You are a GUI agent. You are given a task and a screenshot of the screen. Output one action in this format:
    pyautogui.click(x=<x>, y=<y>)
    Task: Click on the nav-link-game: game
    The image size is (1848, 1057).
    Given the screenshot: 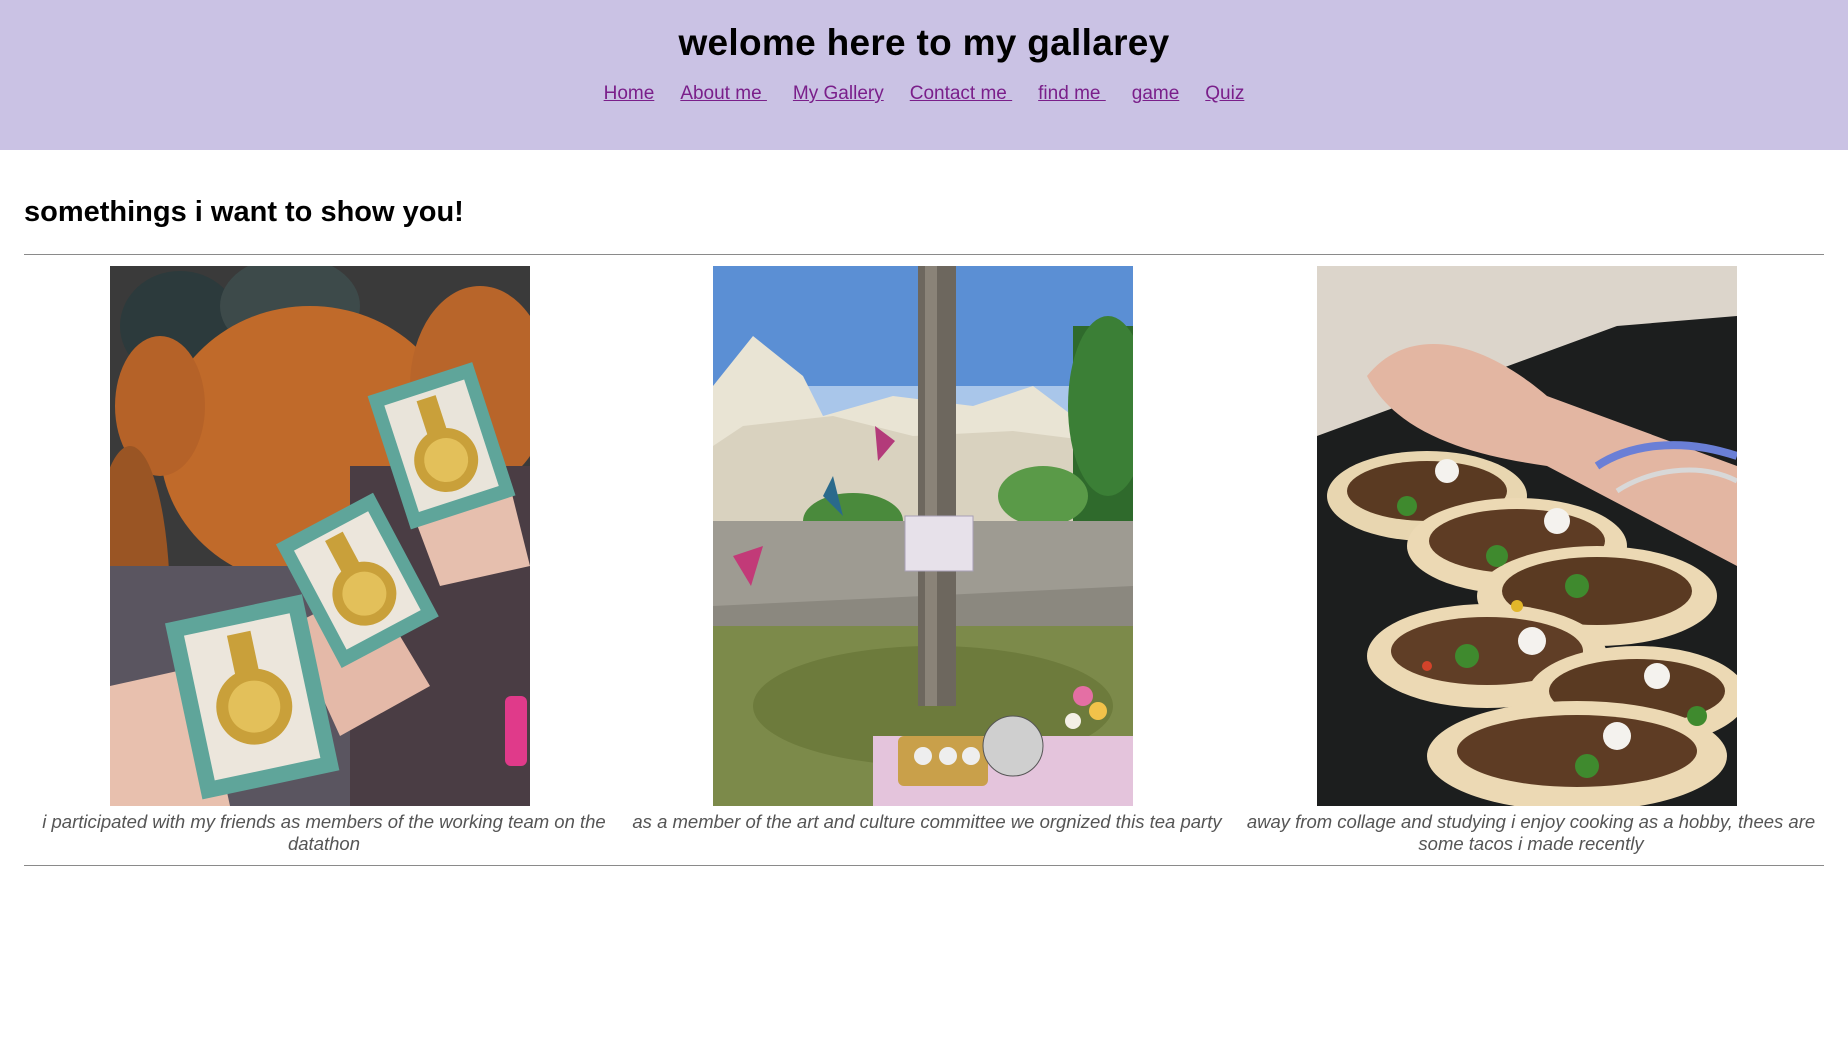 What is the action you would take?
    pyautogui.click(x=1156, y=93)
    